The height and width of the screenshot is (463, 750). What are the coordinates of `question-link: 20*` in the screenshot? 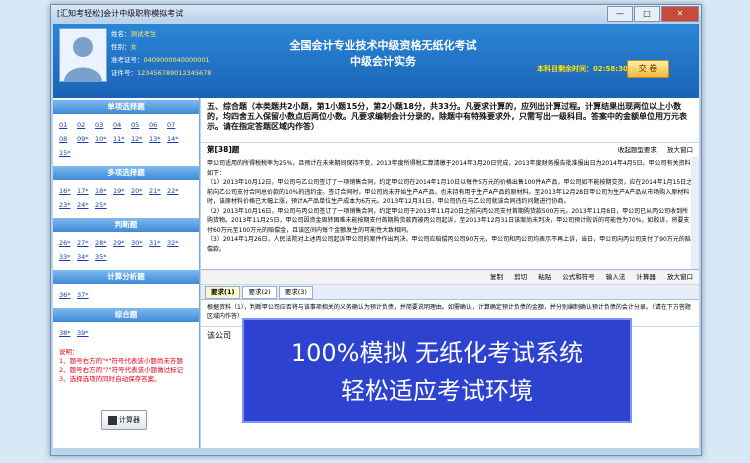 It's located at (140, 191).